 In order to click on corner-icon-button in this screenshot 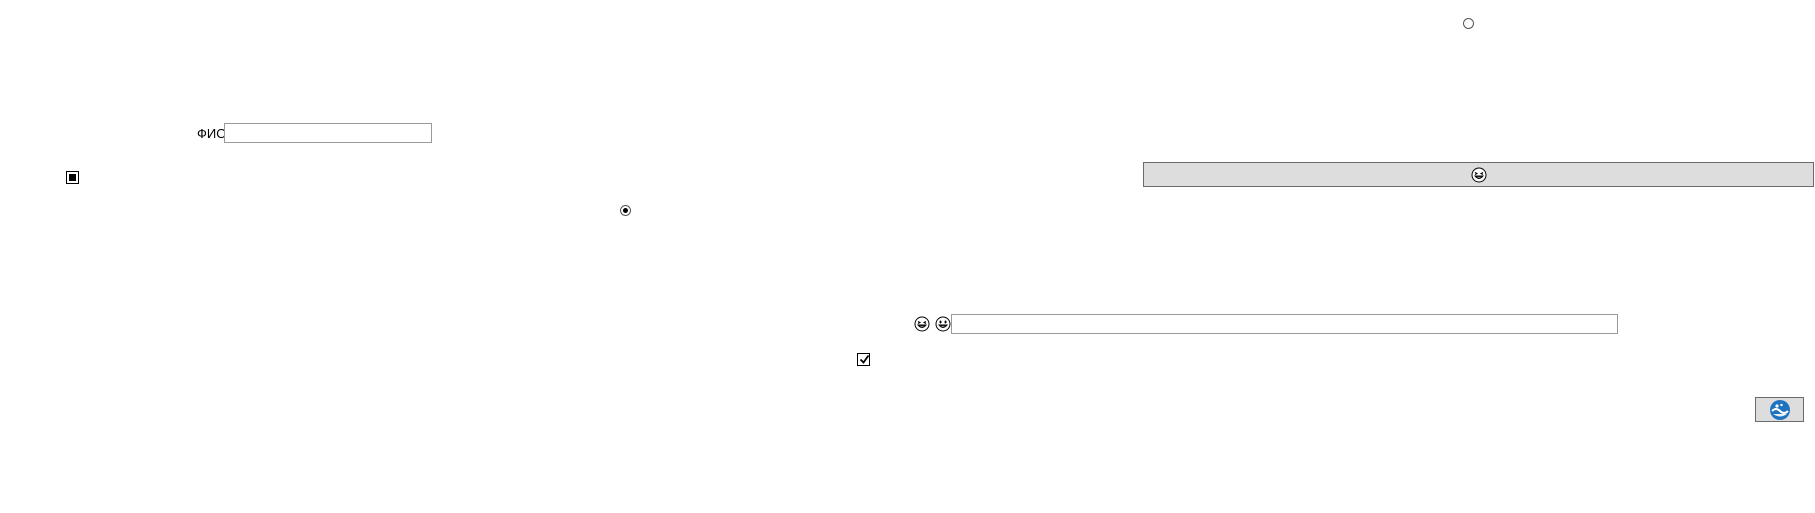, I will do `click(1779, 409)`.